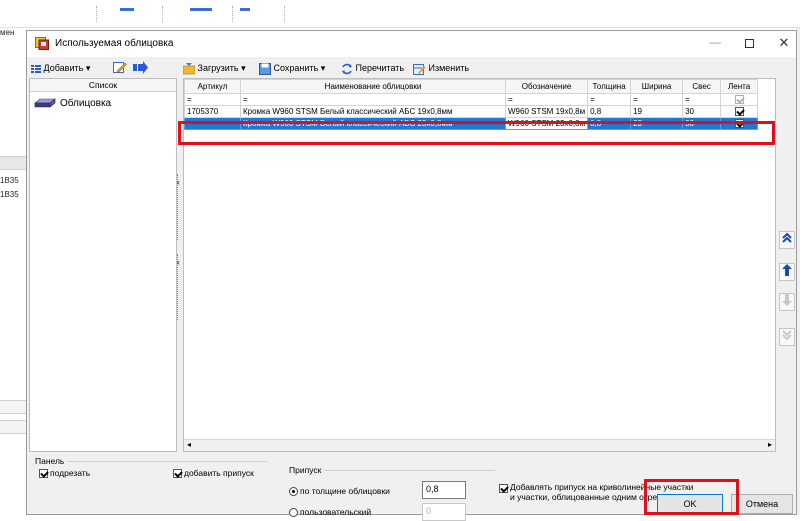 The width and height of the screenshot is (800, 521). Describe the element at coordinates (770, 444) in the screenshot. I see `scroll-right-icon: ▸` at that location.